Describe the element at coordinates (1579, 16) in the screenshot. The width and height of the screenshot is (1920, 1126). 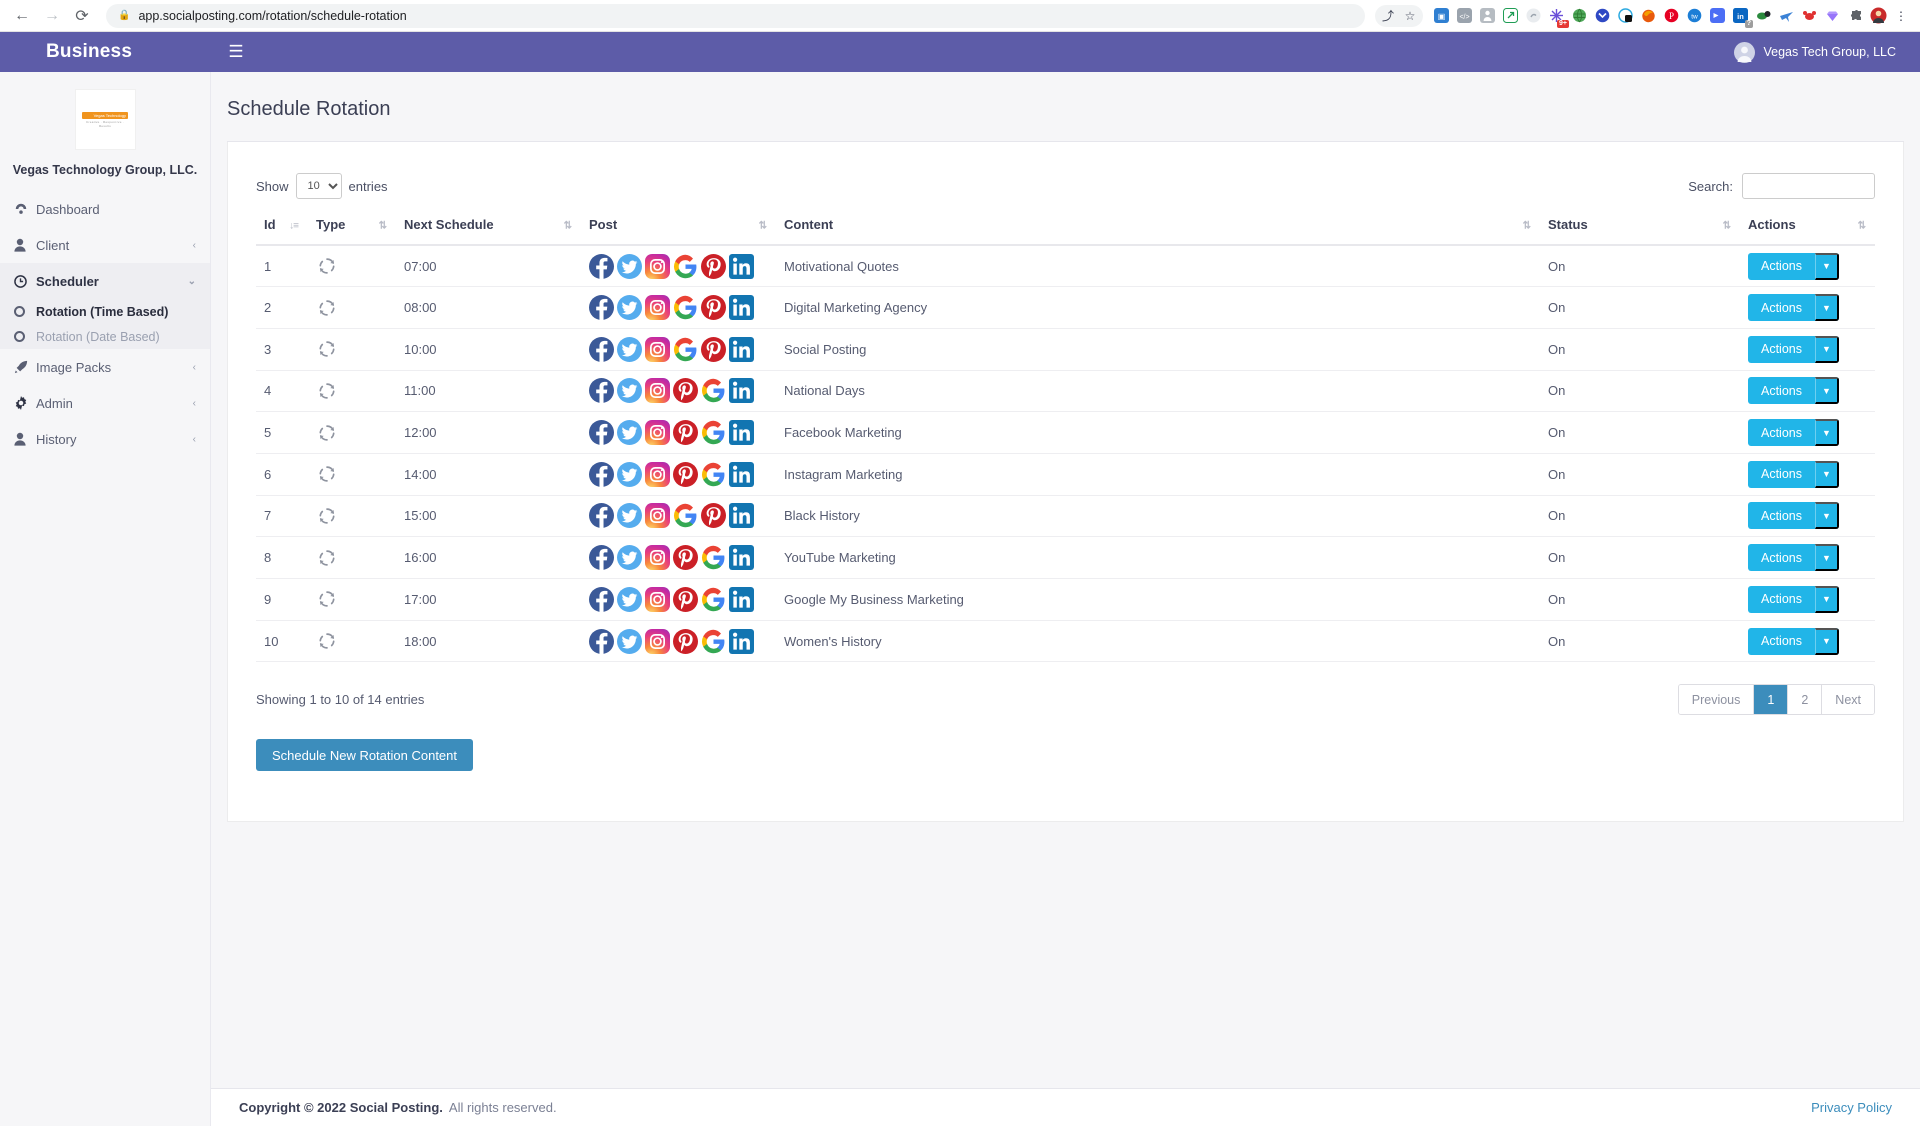
I see `globe-icon` at that location.